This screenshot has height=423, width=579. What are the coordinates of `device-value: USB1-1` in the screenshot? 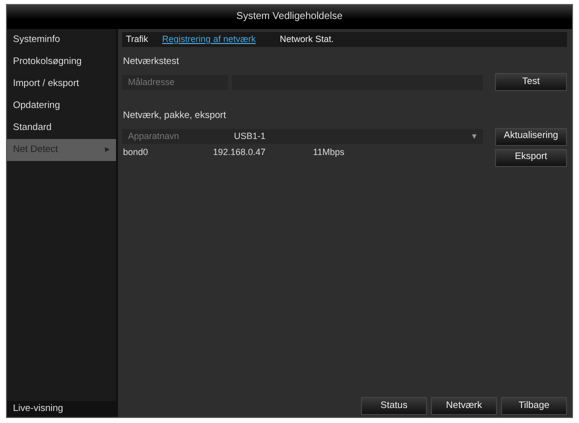 It's located at (250, 136).